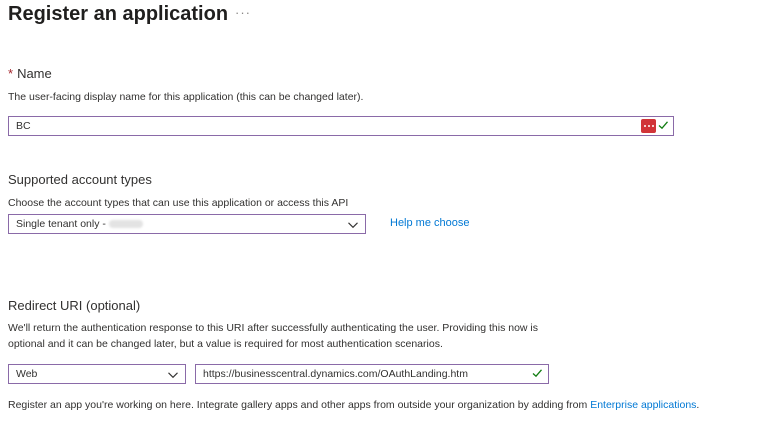 The width and height of the screenshot is (780, 448). Describe the element at coordinates (118, 14) in the screenshot. I see `page-title: Register an application` at that location.